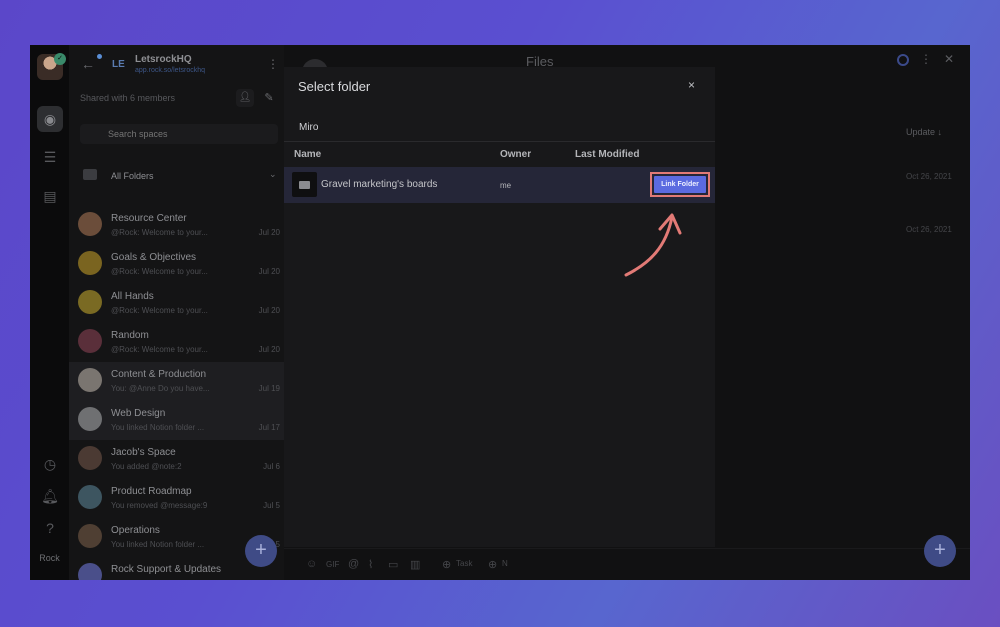  What do you see at coordinates (271, 466) in the screenshot?
I see `channel-date: Jul 6` at bounding box center [271, 466].